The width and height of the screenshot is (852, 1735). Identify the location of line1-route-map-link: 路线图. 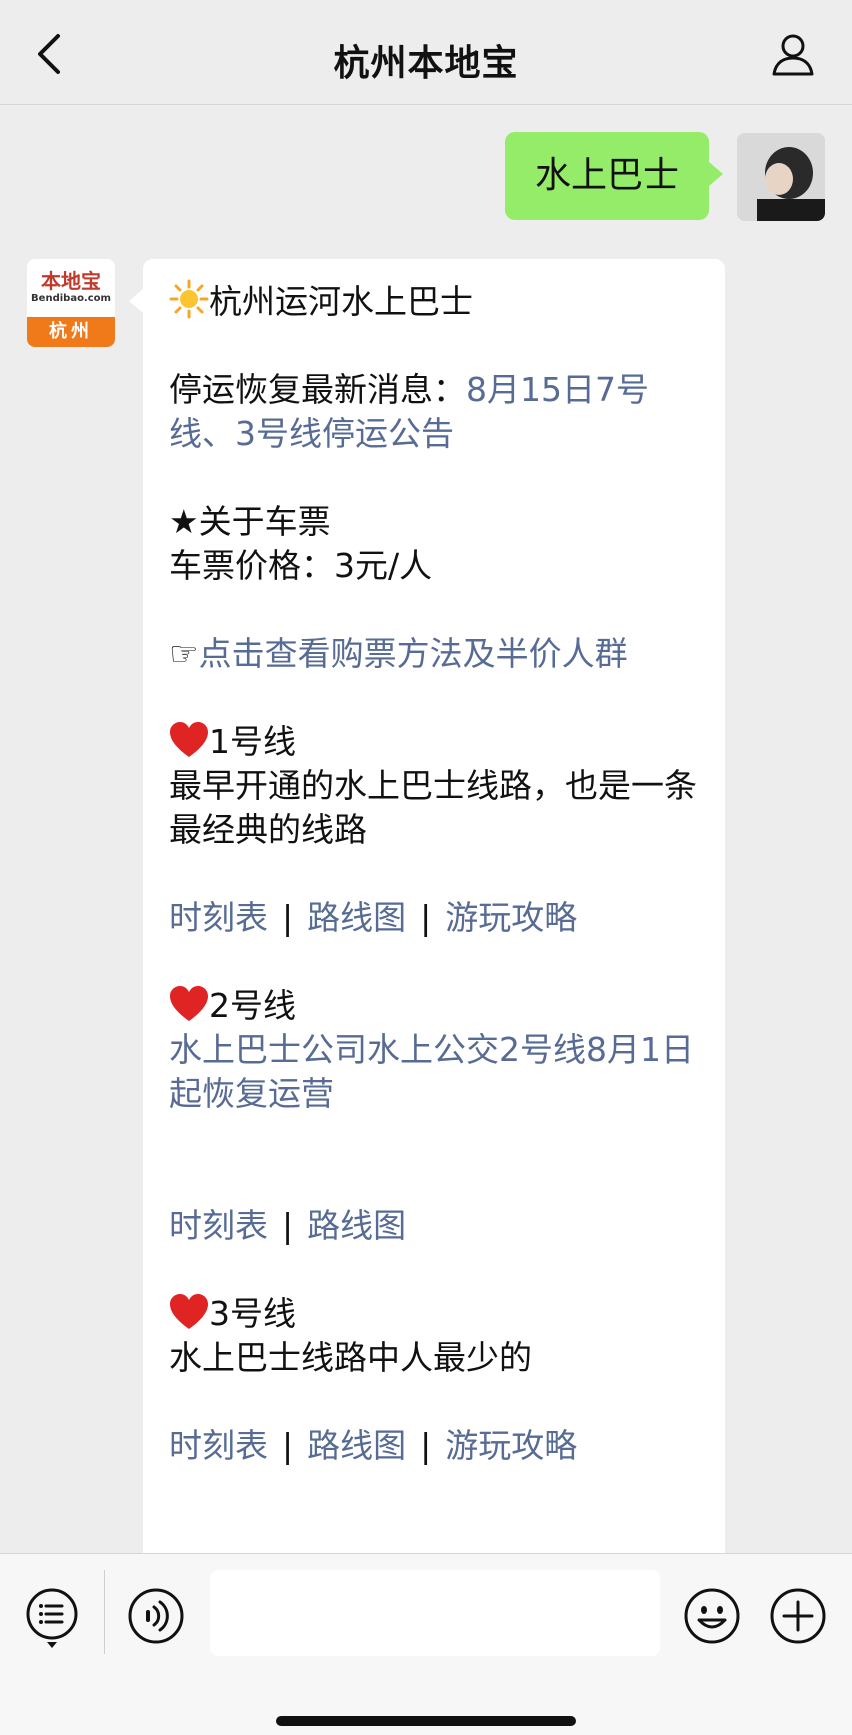
(356, 917).